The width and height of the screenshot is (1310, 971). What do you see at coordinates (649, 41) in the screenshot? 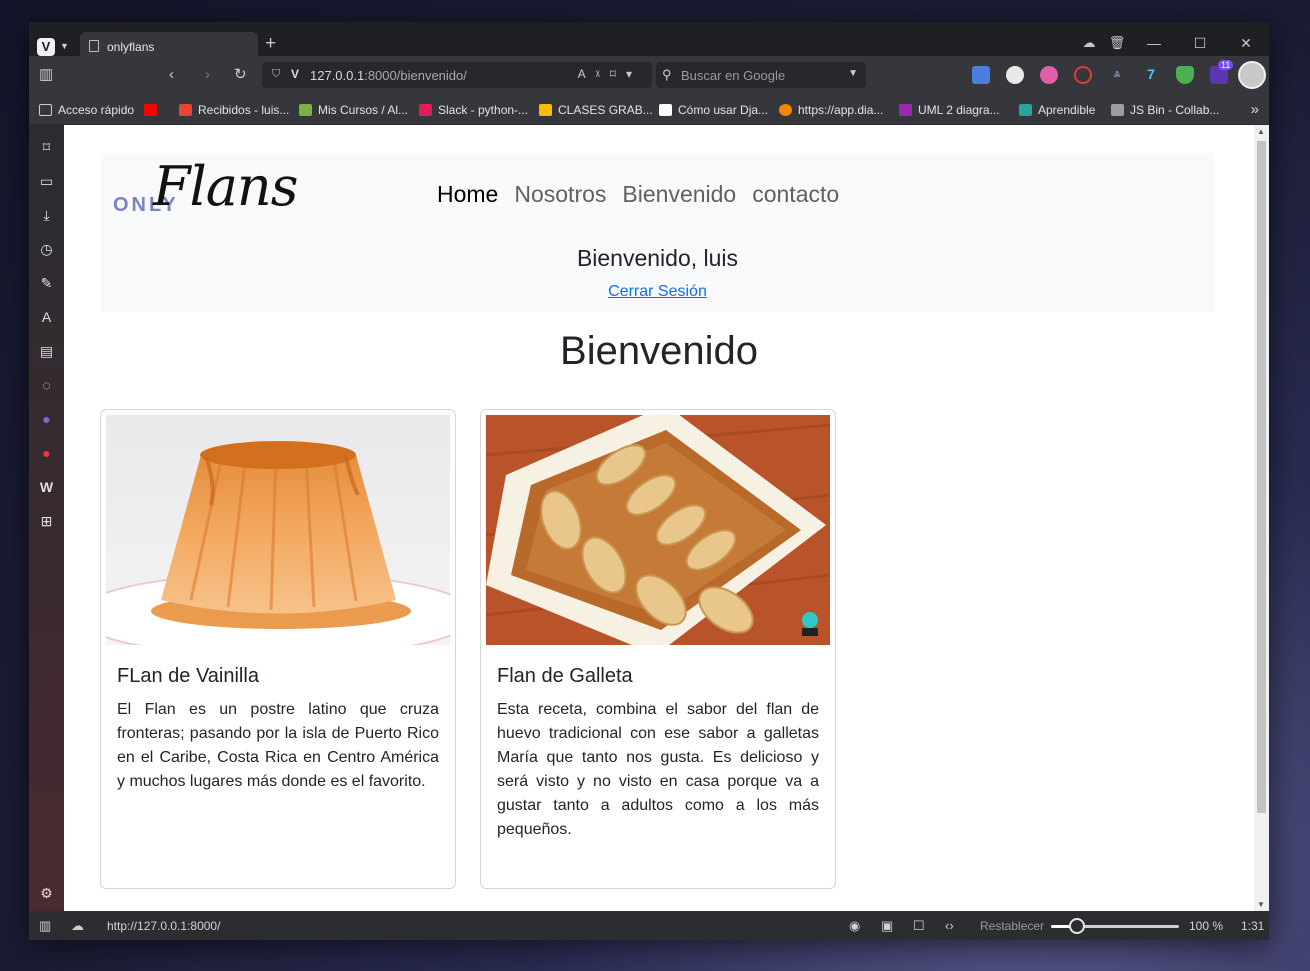
I see `title-bar: V ▼ onlyflans + ☁ 🗑 — ☐ ✕` at bounding box center [649, 41].